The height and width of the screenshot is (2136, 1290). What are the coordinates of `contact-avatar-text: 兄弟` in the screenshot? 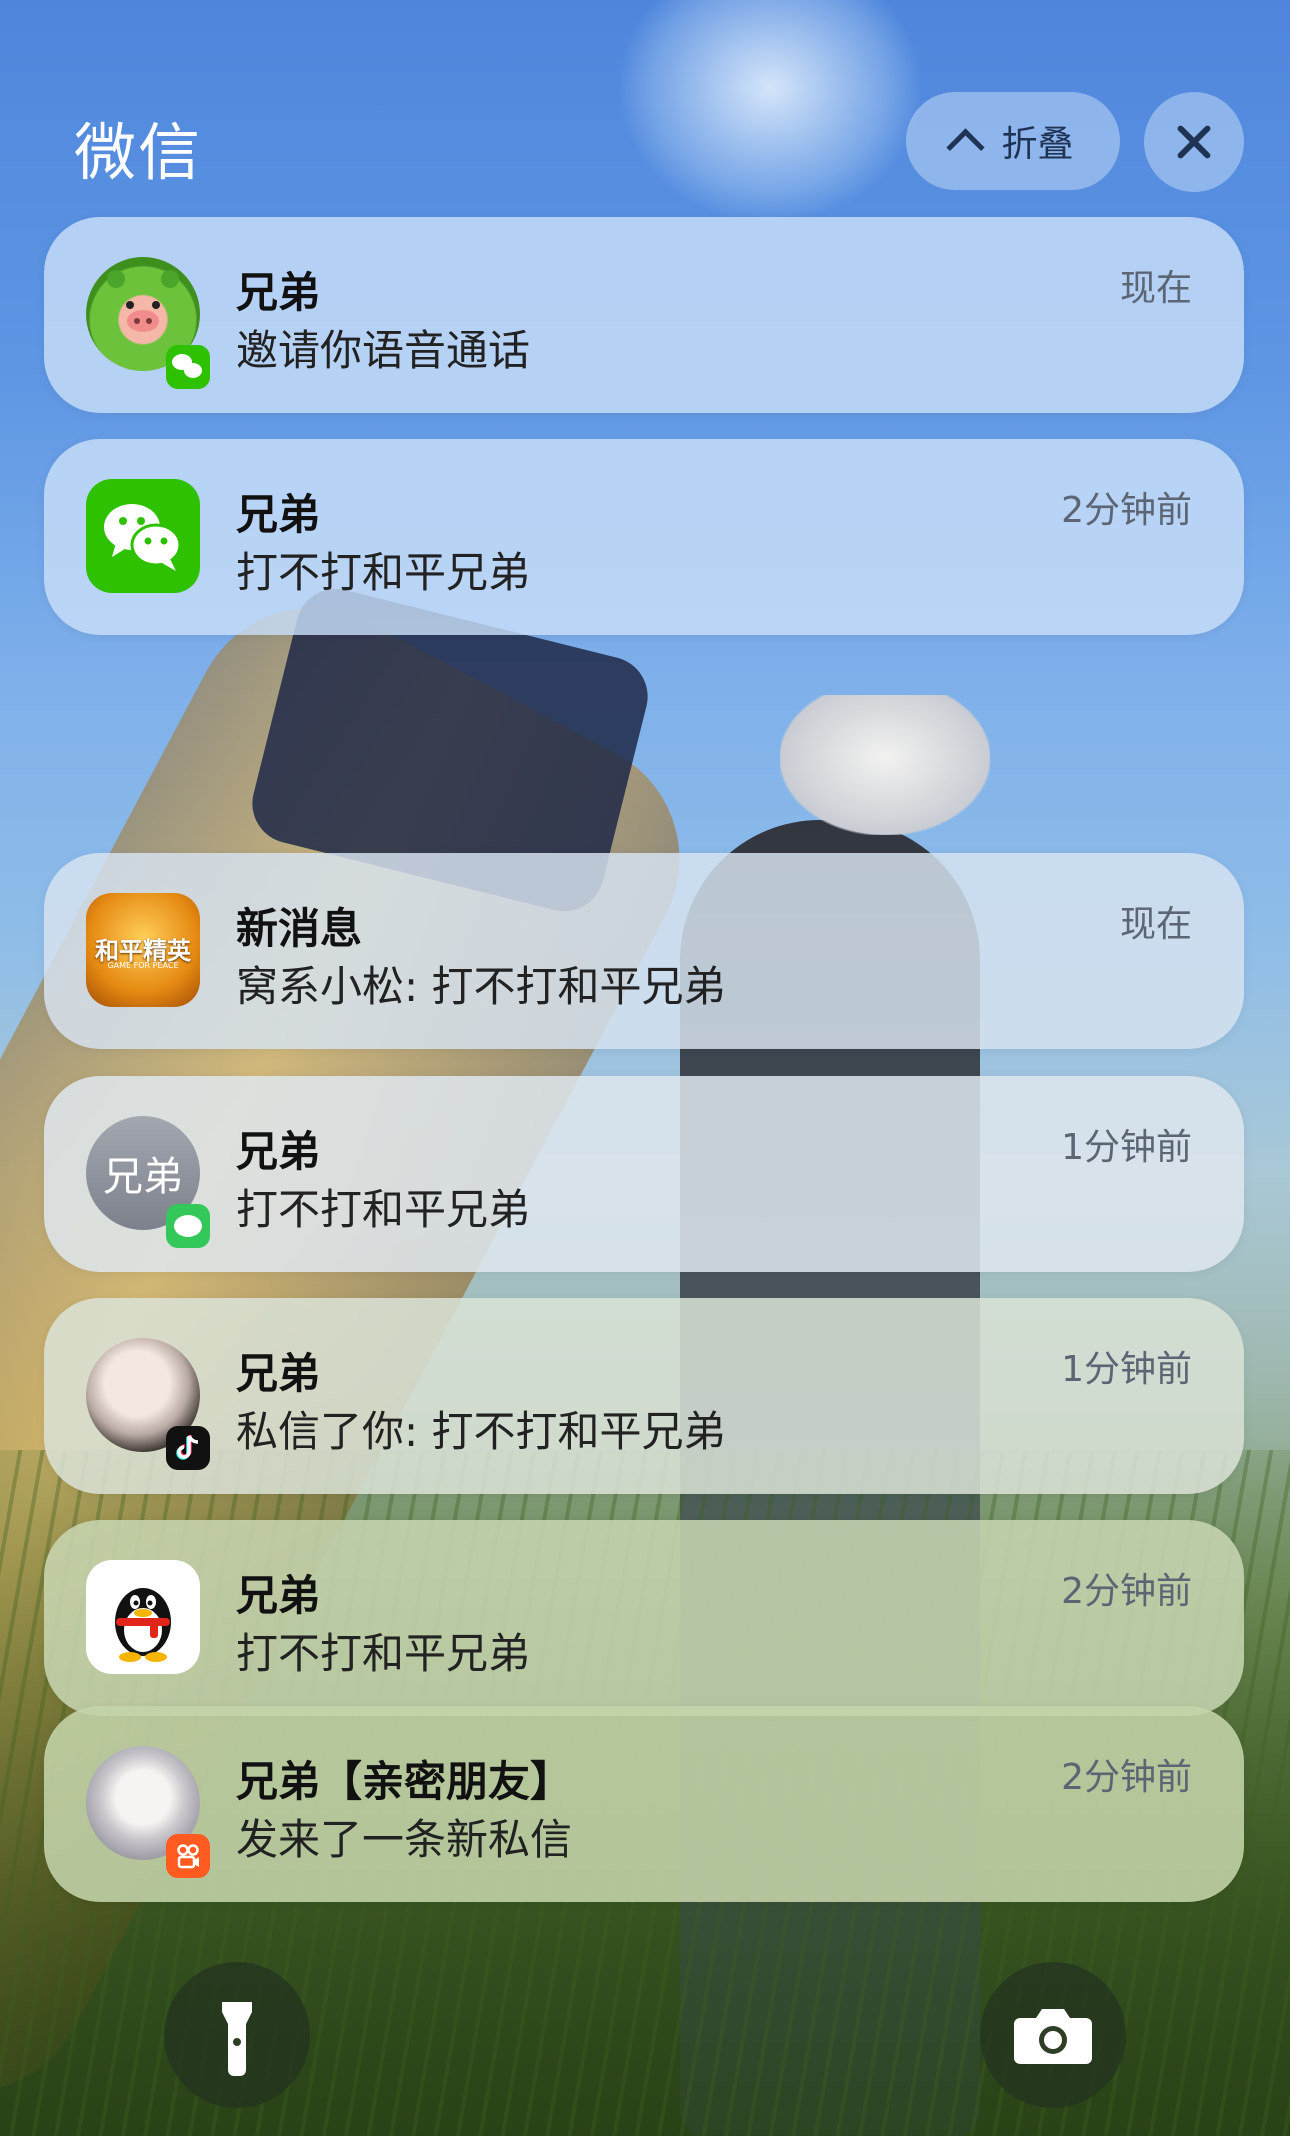 It's located at (143, 1177).